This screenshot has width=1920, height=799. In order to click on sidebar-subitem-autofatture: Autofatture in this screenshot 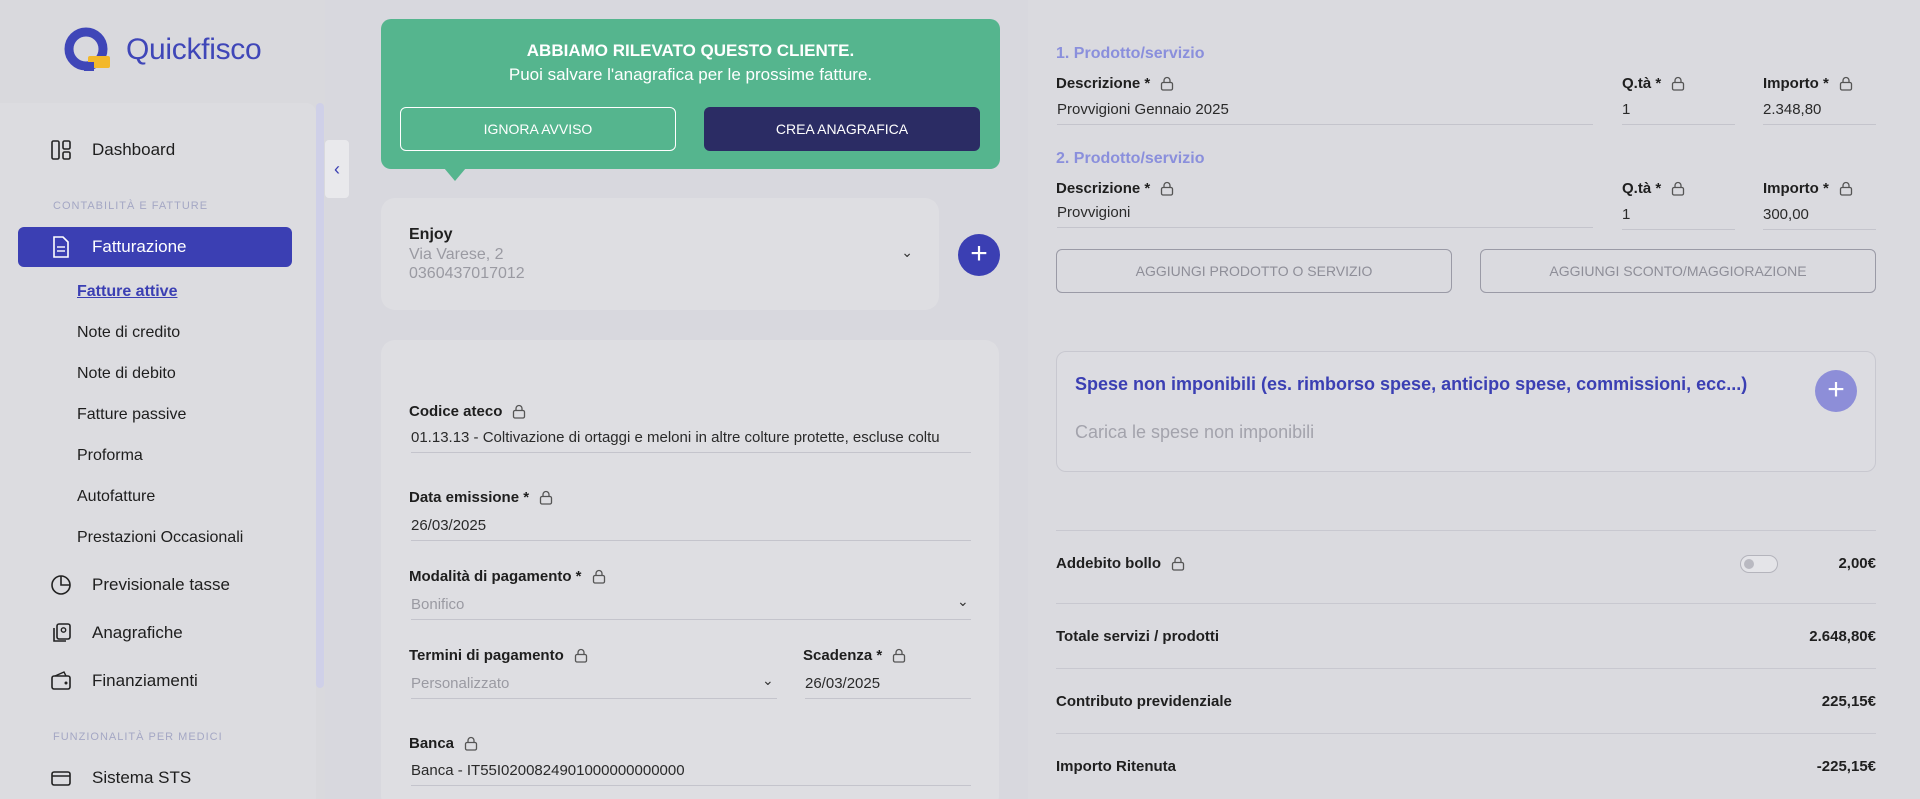, I will do `click(116, 497)`.